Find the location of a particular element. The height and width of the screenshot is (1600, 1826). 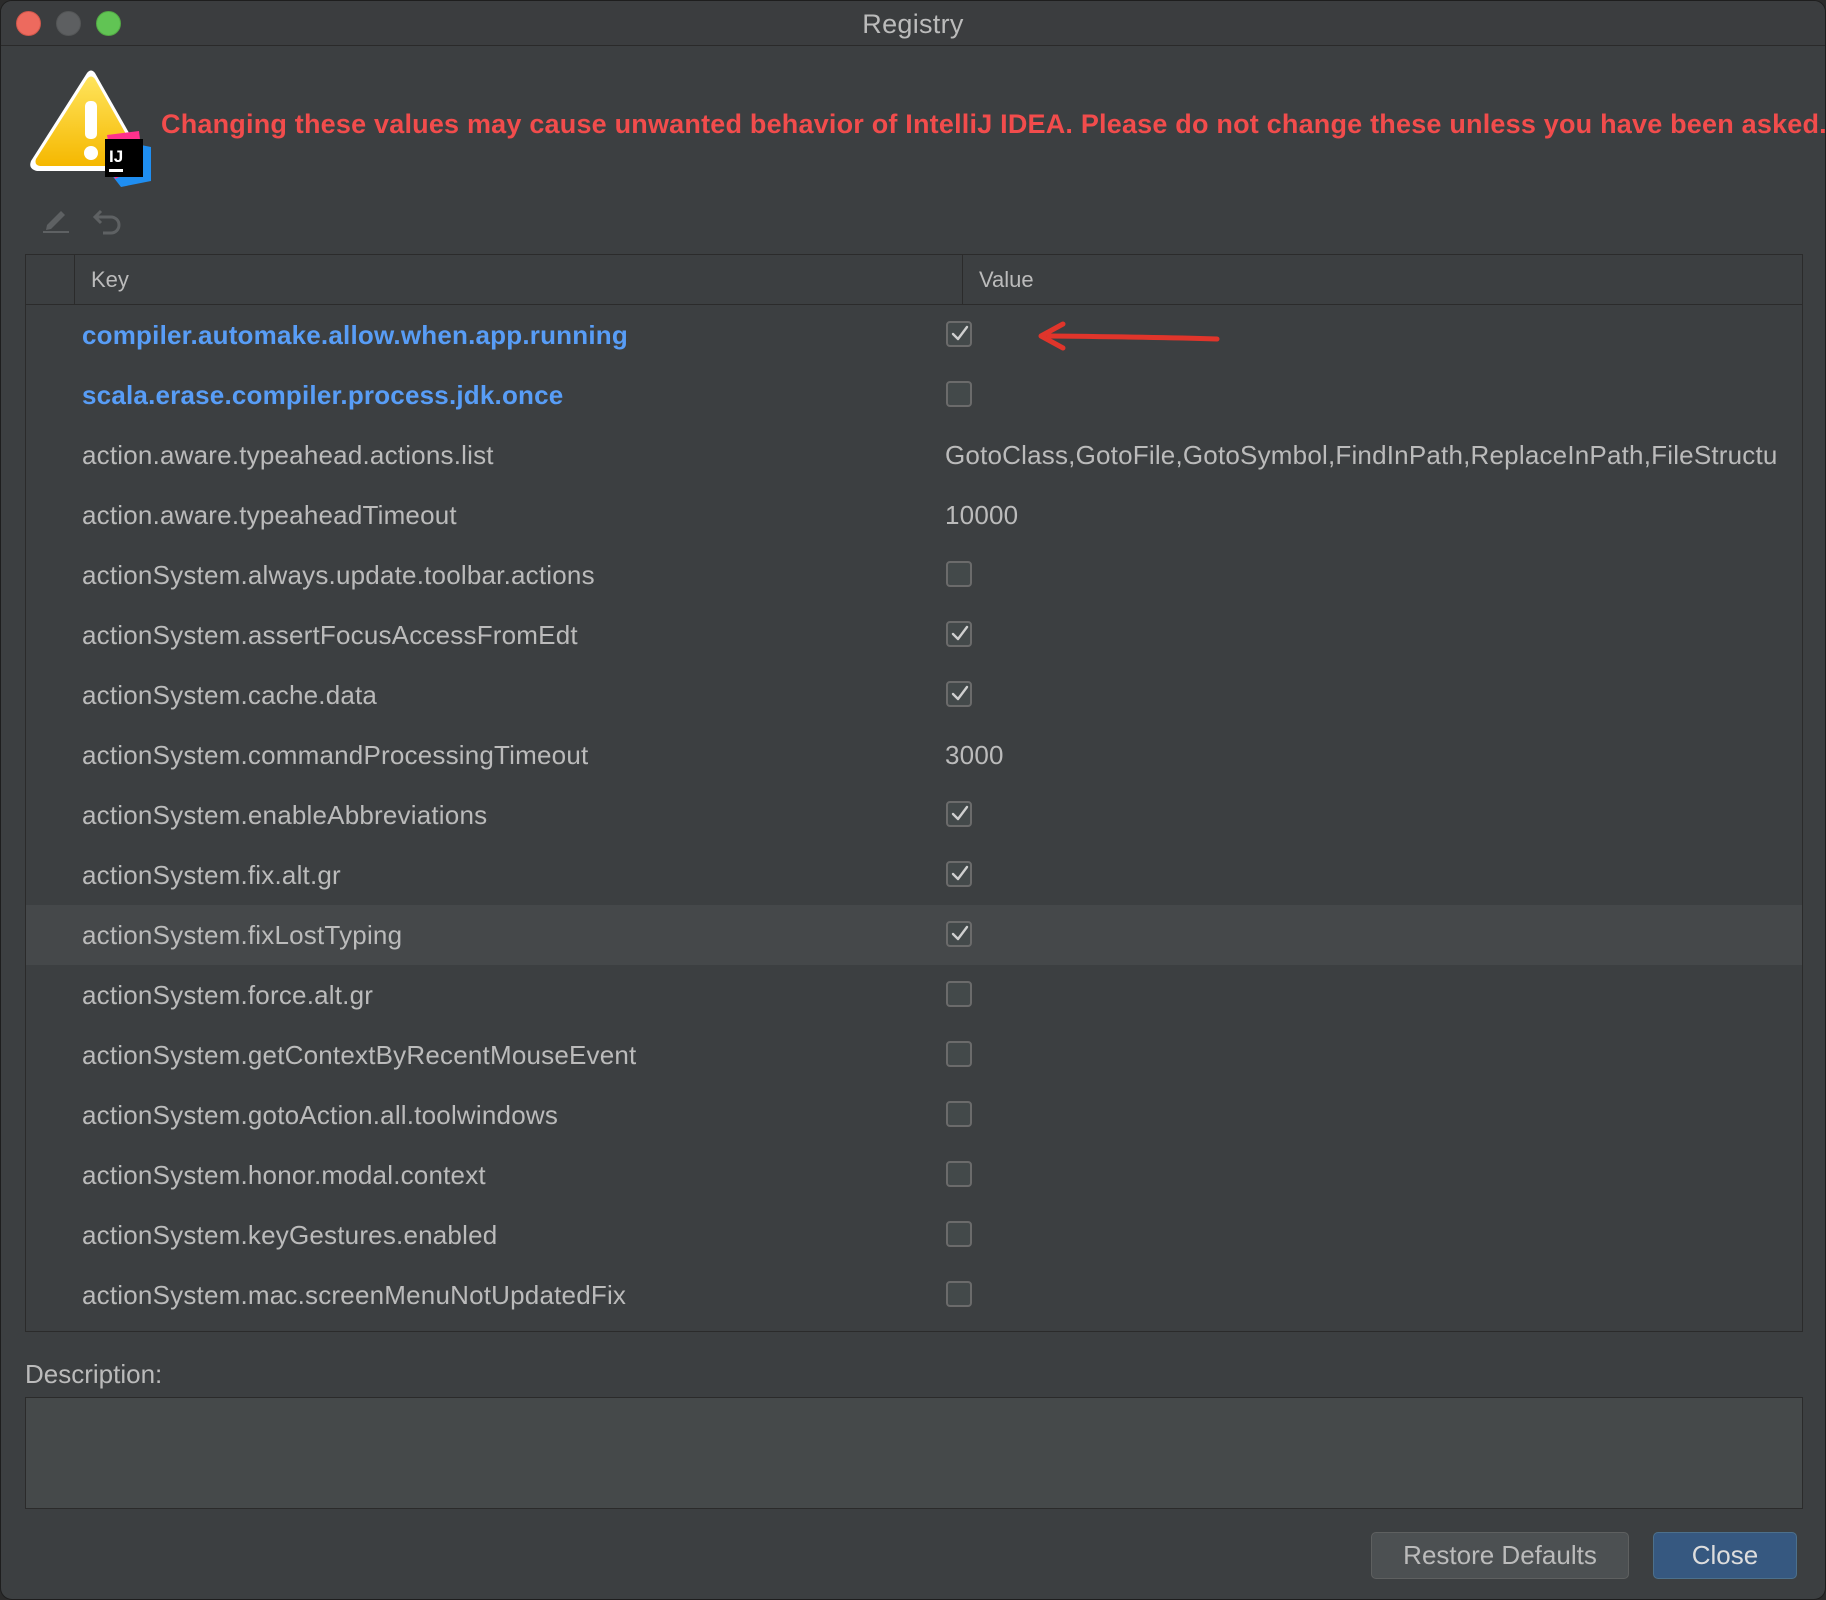

table-header: Key Value is located at coordinates (914, 280).